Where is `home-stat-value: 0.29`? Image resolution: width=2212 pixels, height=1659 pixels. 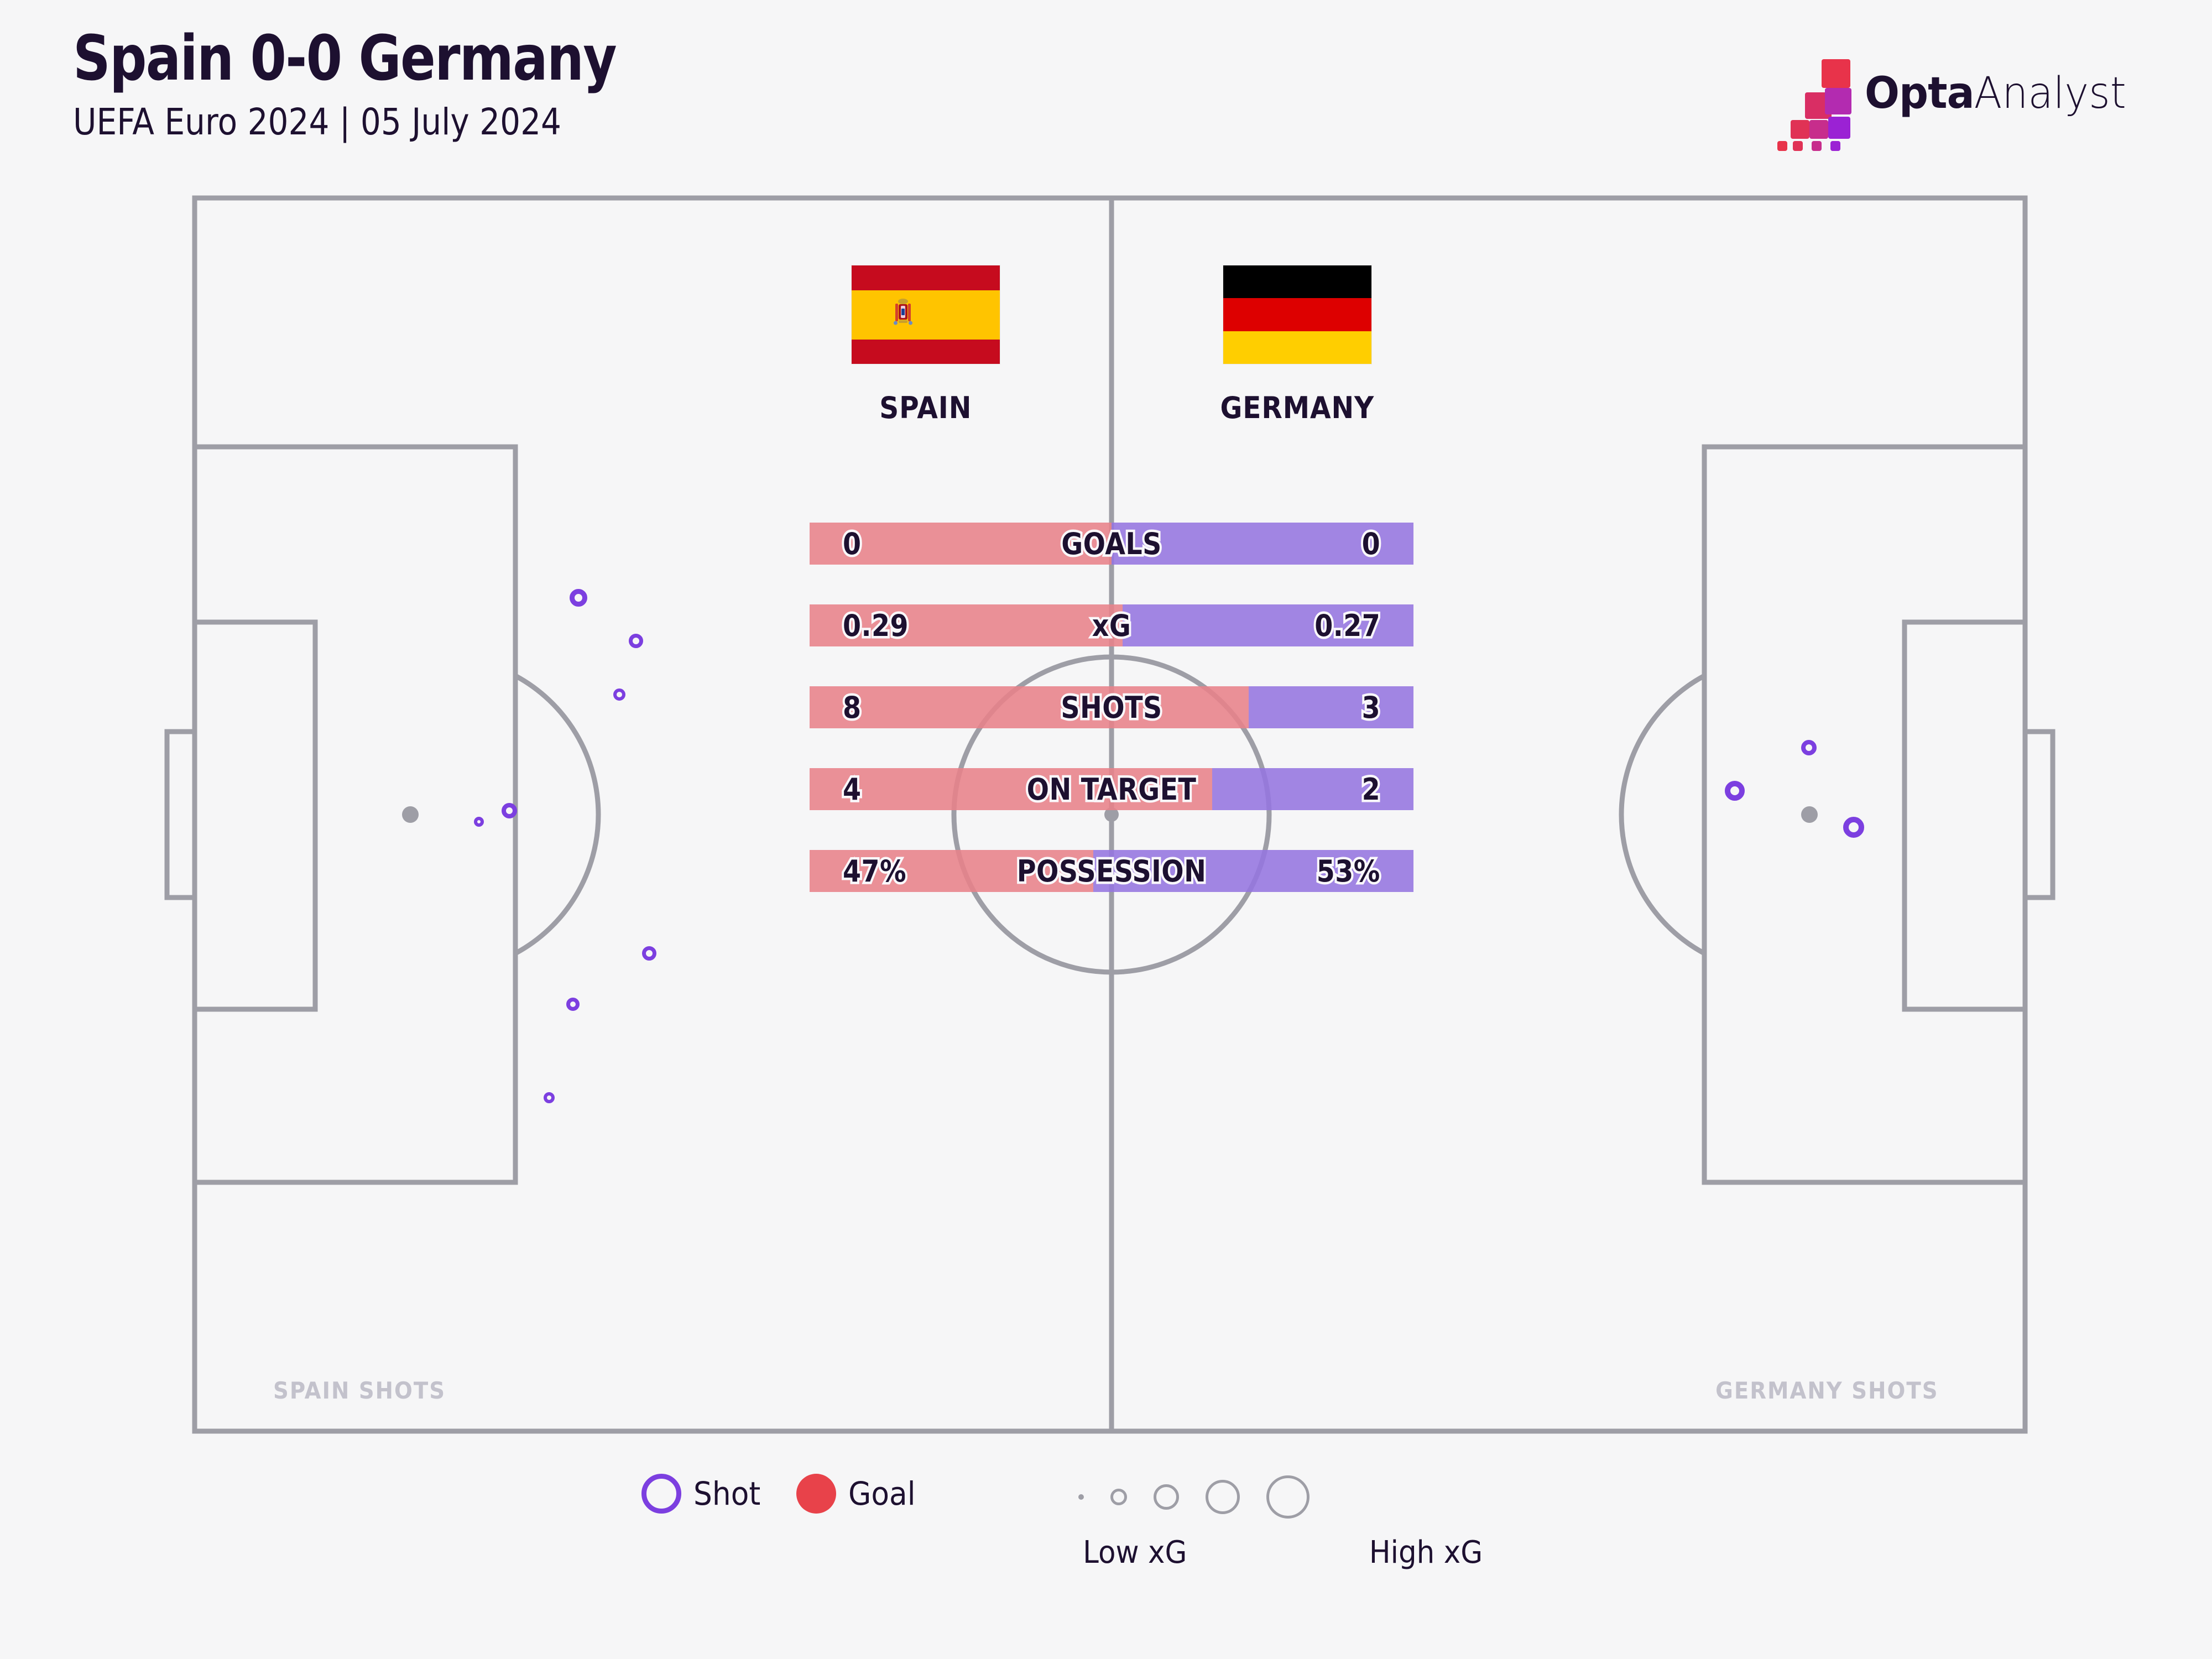
home-stat-value: 0.29 is located at coordinates (876, 626).